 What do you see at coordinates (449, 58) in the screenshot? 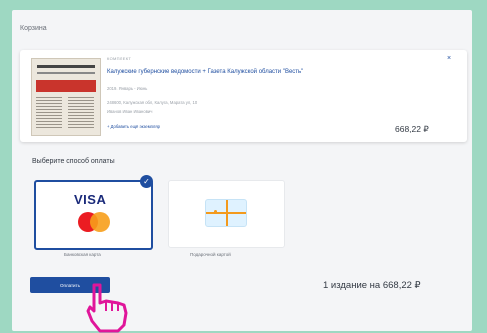
I see `close-icon: ×` at bounding box center [449, 58].